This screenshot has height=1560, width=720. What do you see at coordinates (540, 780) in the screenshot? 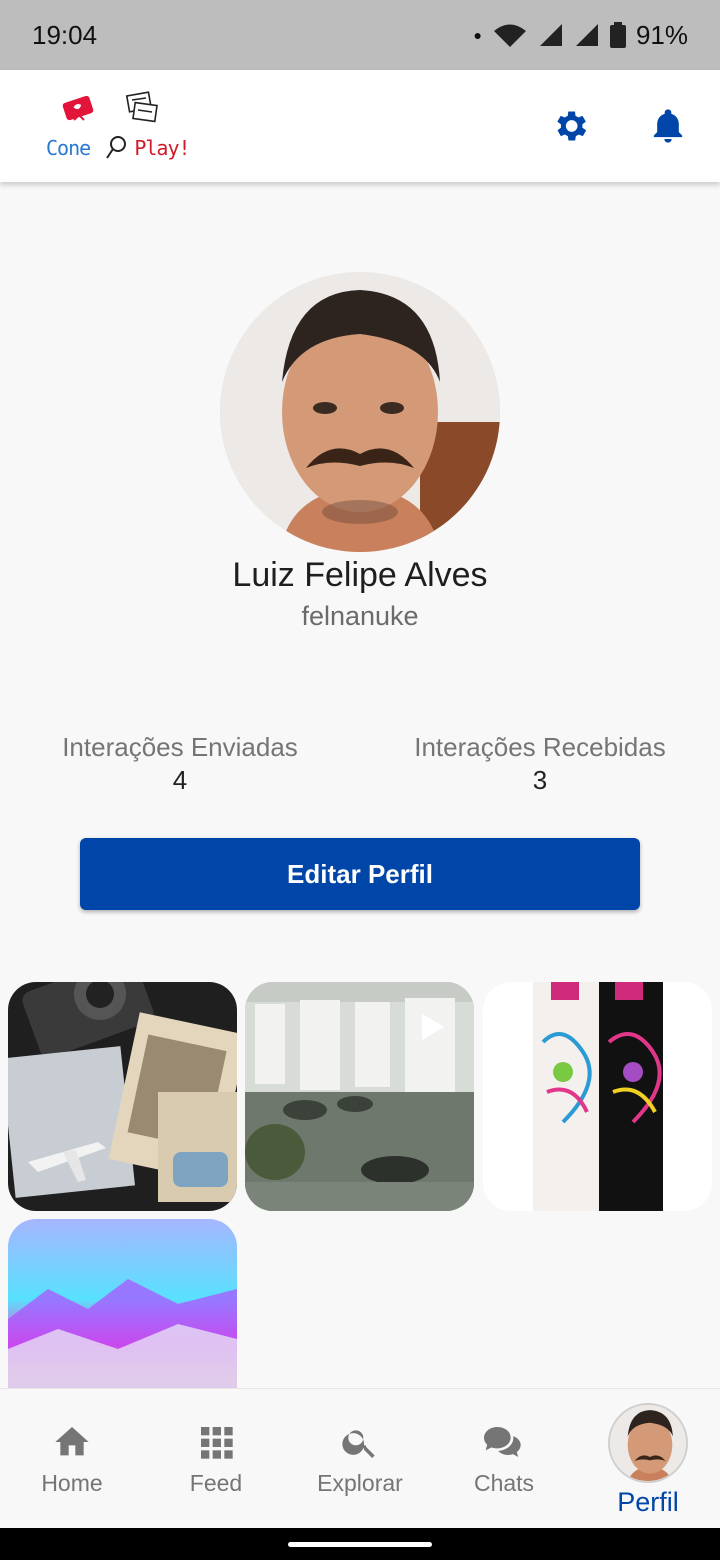
I see `stat-received-value: 3` at bounding box center [540, 780].